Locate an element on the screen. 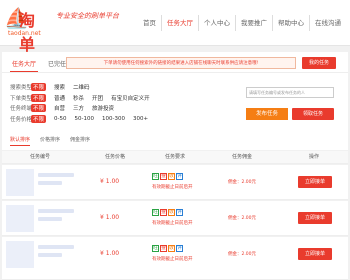  main-nav: 首页 任务大厅 个人中心 我要推广 帮助中心 在线沟通 is located at coordinates (242, 23).